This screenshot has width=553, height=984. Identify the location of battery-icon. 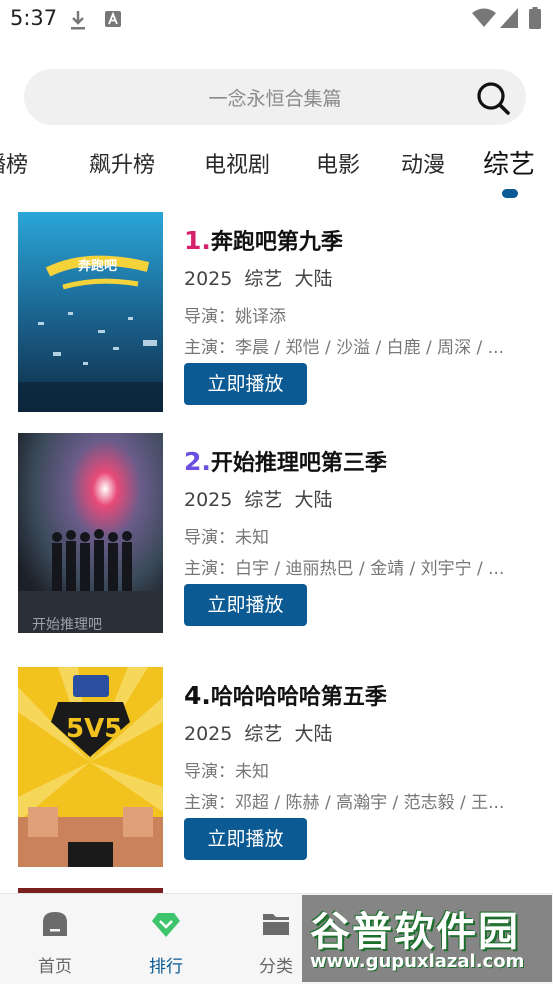
(535, 18).